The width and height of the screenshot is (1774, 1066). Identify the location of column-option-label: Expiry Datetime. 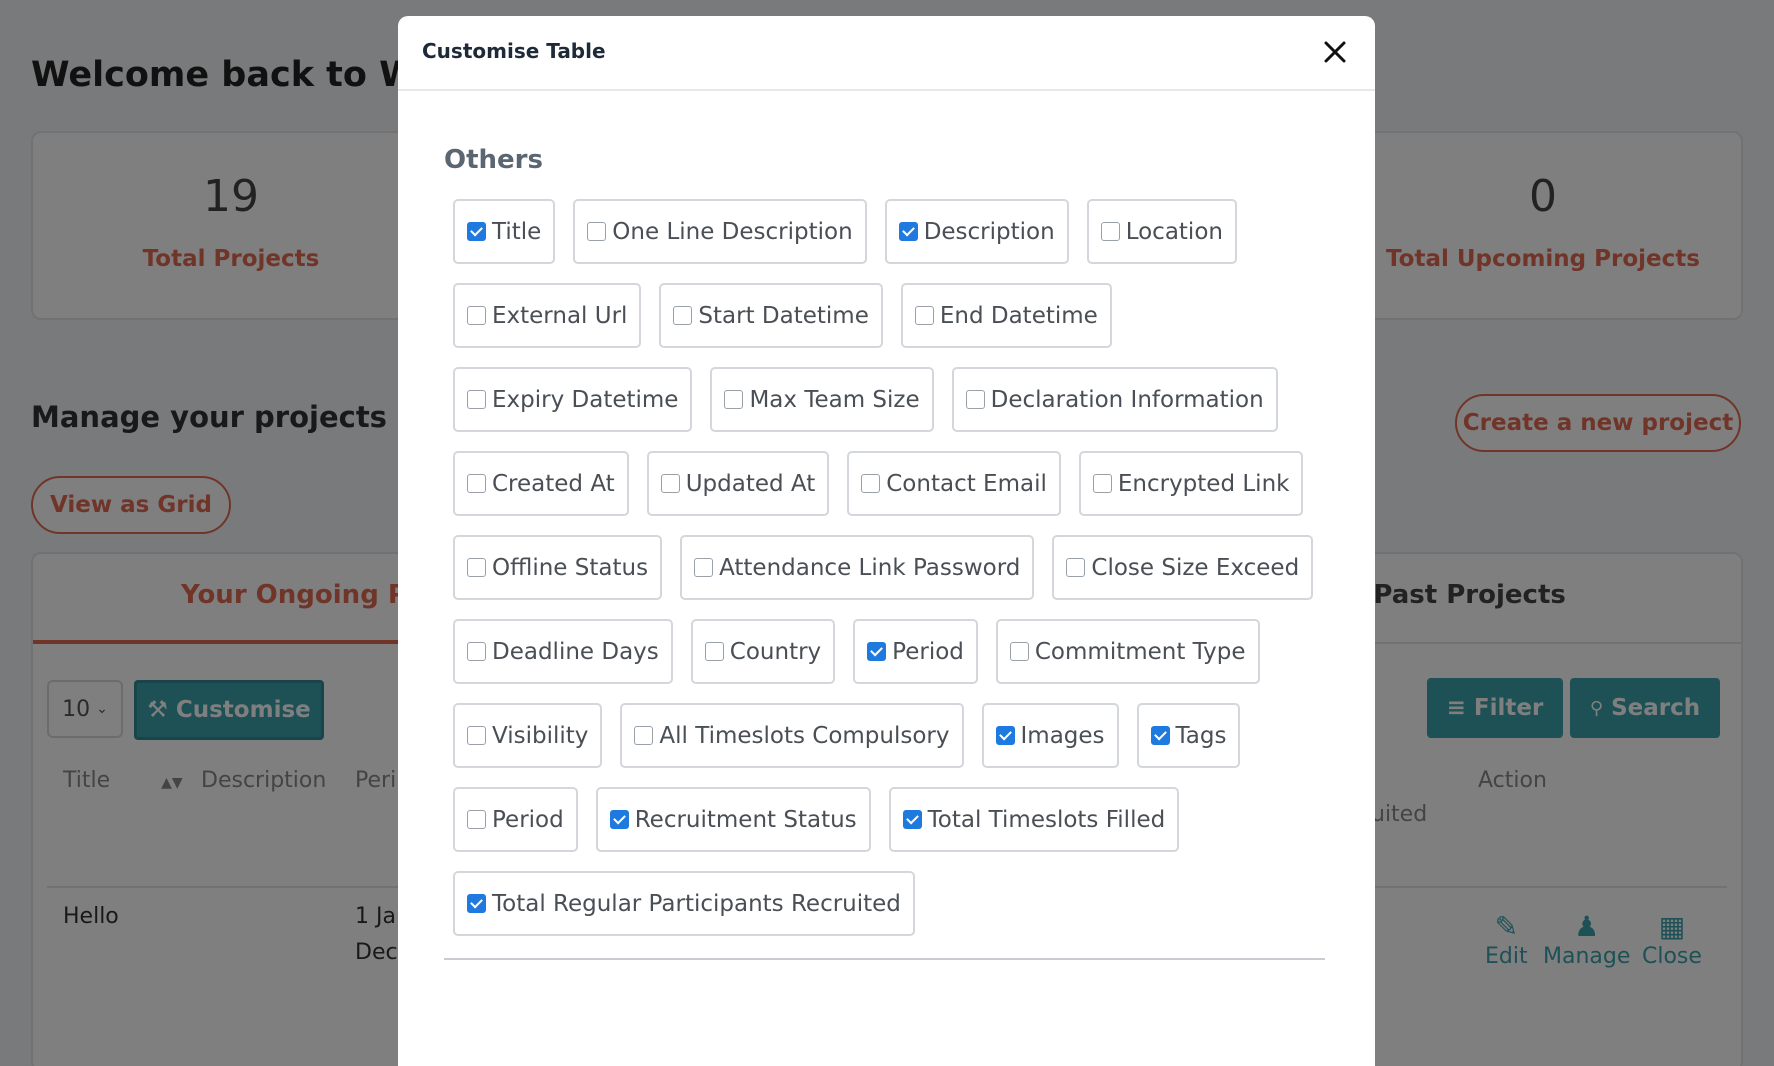
(585, 399).